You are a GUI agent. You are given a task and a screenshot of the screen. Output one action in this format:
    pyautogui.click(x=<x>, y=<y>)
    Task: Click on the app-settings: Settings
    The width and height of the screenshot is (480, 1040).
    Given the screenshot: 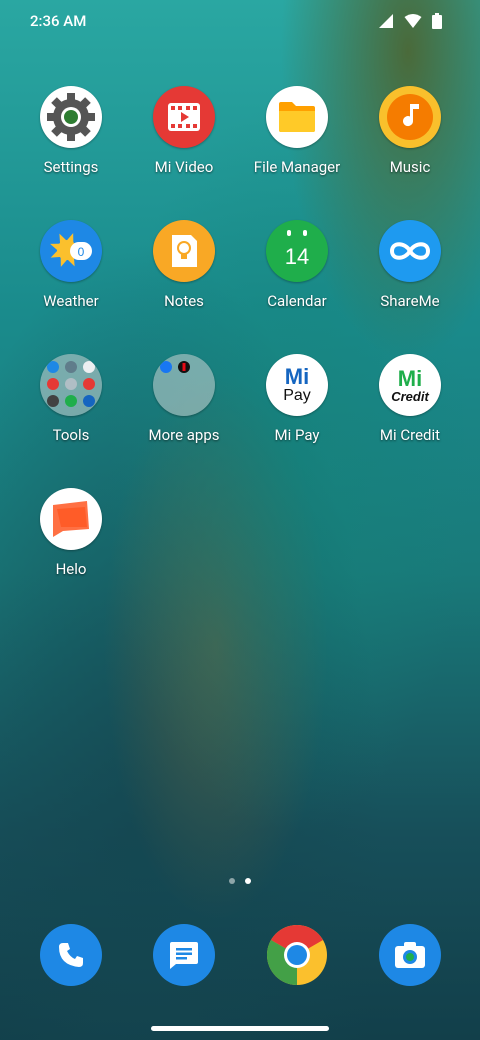 What is the action you would take?
    pyautogui.click(x=71, y=131)
    